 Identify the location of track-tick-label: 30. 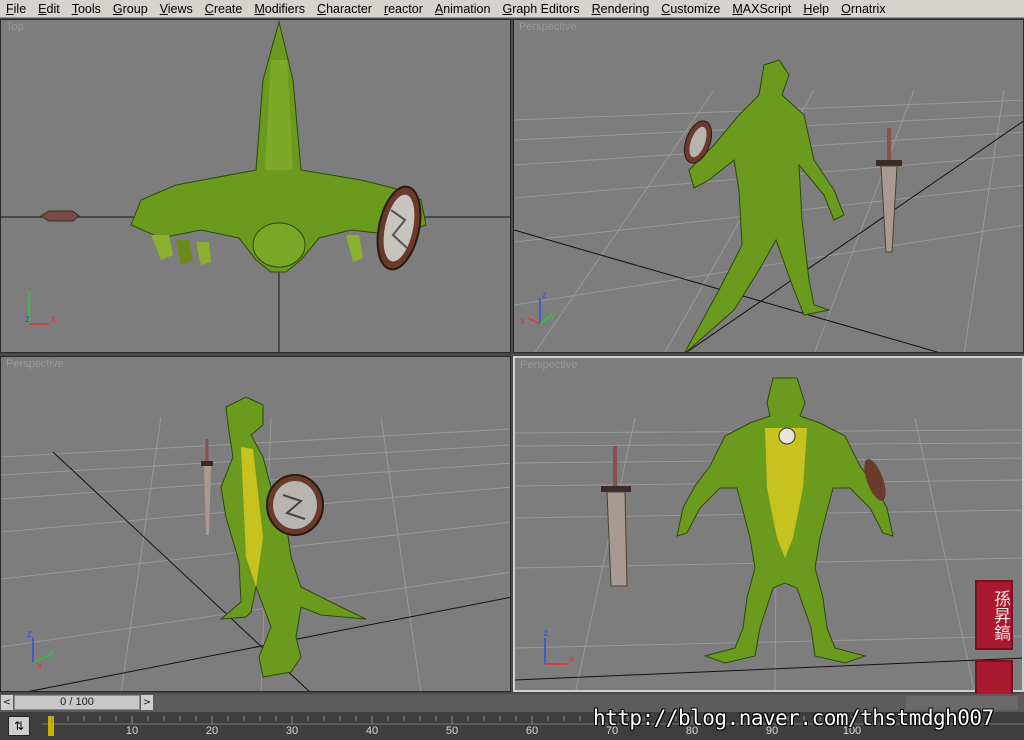
(292, 731).